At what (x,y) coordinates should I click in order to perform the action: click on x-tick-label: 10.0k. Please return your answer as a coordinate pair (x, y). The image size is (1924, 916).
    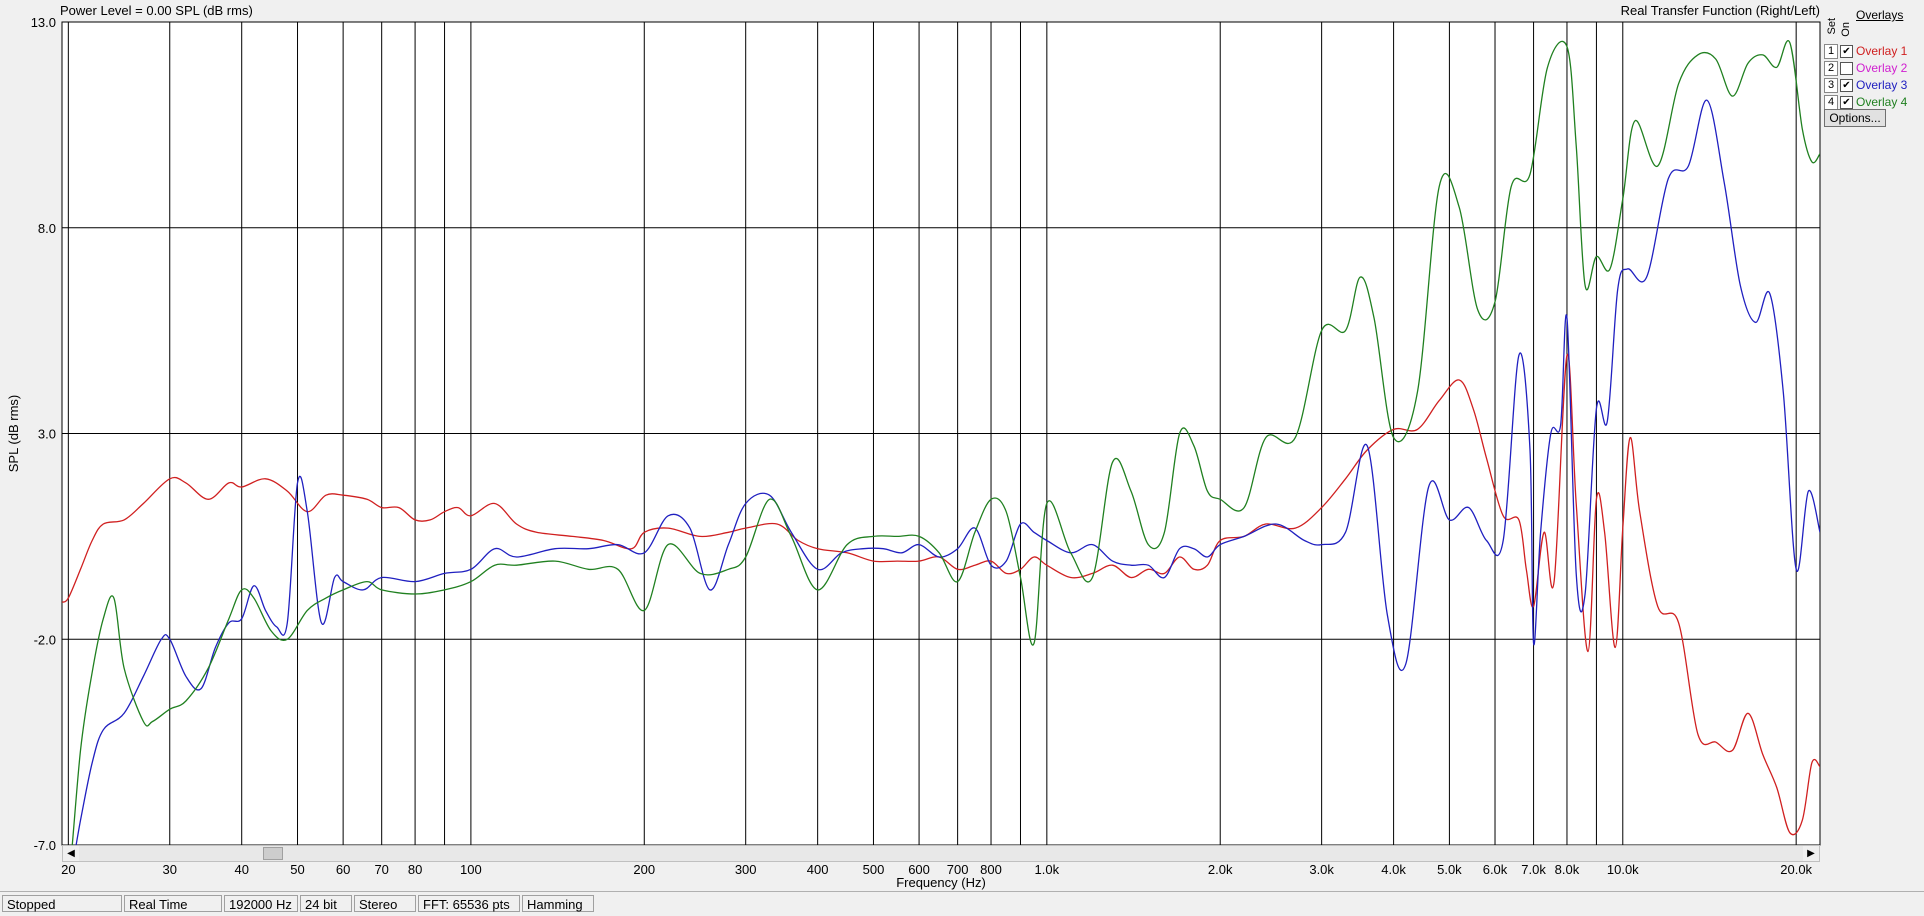
    Looking at the image, I should click on (1623, 869).